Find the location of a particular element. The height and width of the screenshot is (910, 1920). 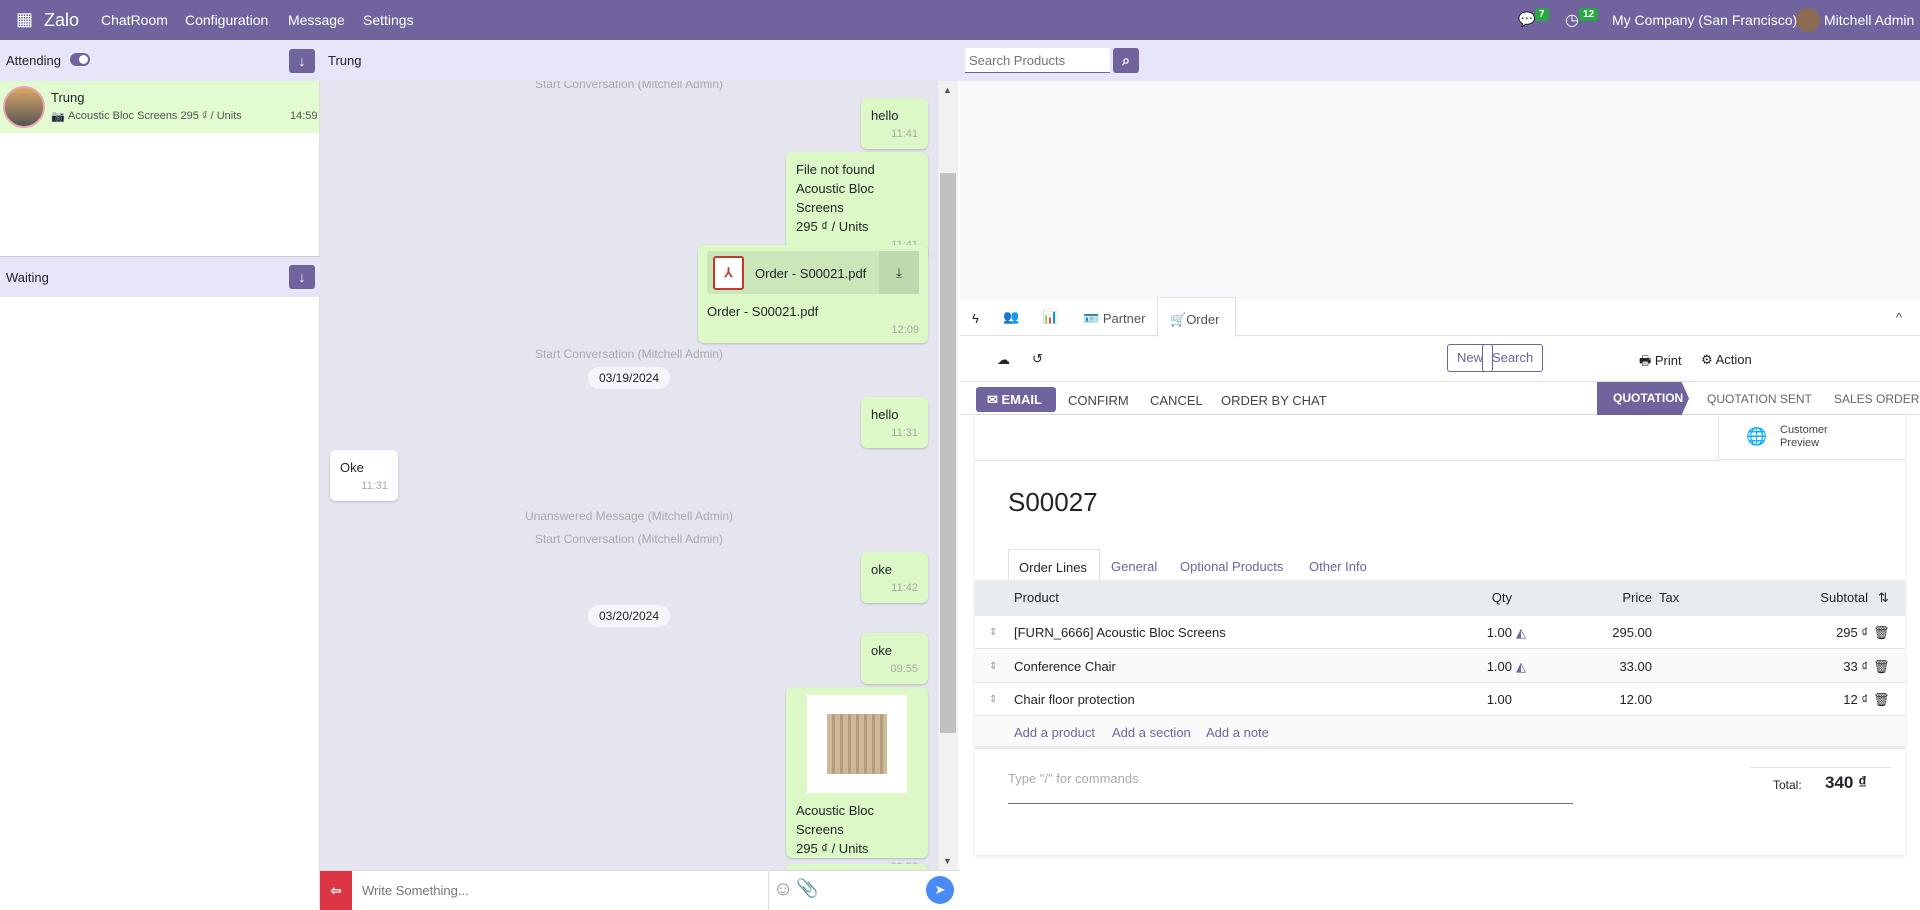

chat-scrollbar: ▲ ▼ is located at coordinates (948, 475).